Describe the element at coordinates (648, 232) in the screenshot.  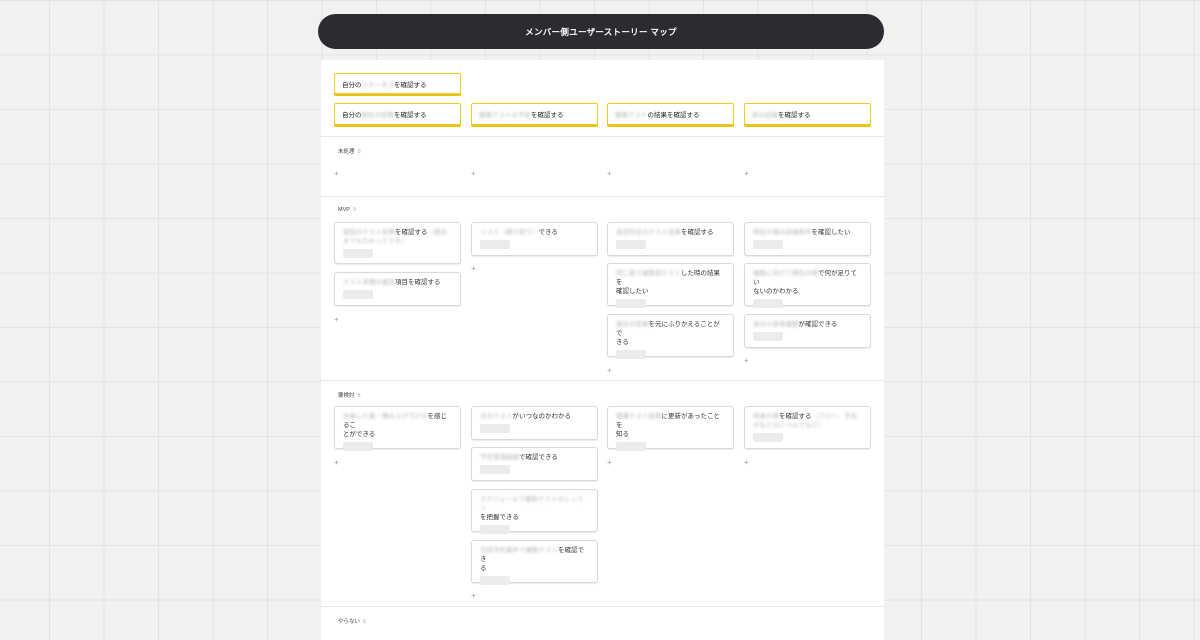
I see `blurred-text: 直近所在のテスト結果` at that location.